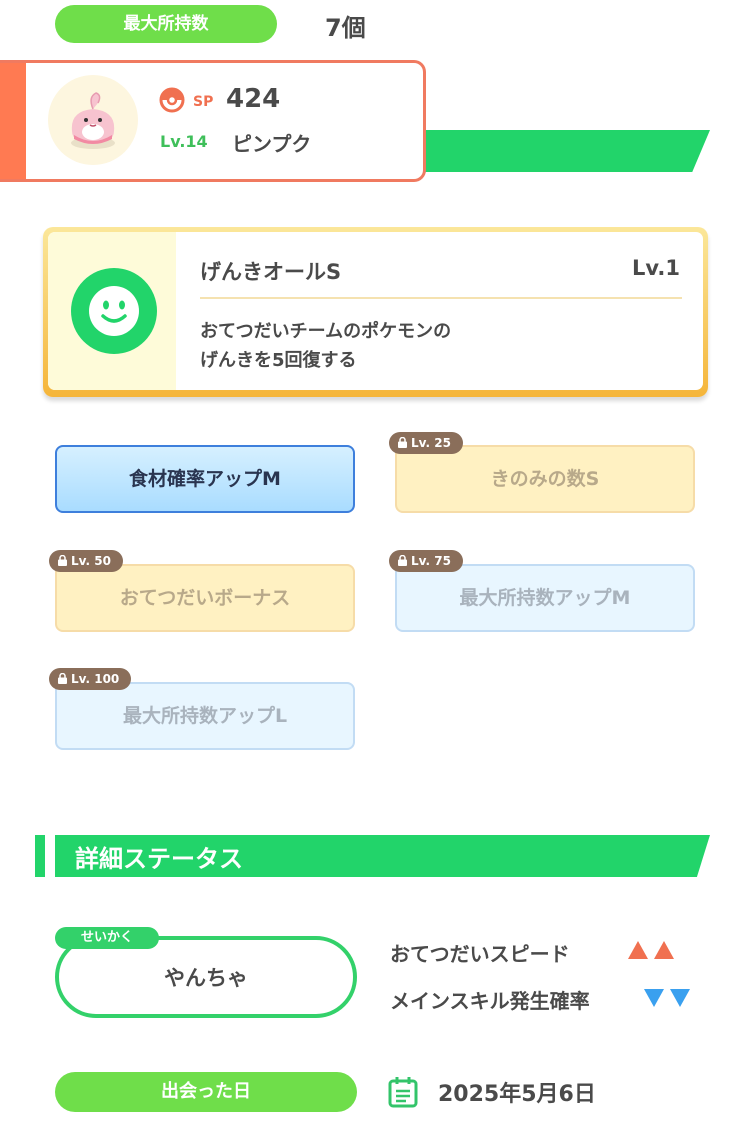  I want to click on sub-skill-button: 最大所持数アップM, so click(545, 598).